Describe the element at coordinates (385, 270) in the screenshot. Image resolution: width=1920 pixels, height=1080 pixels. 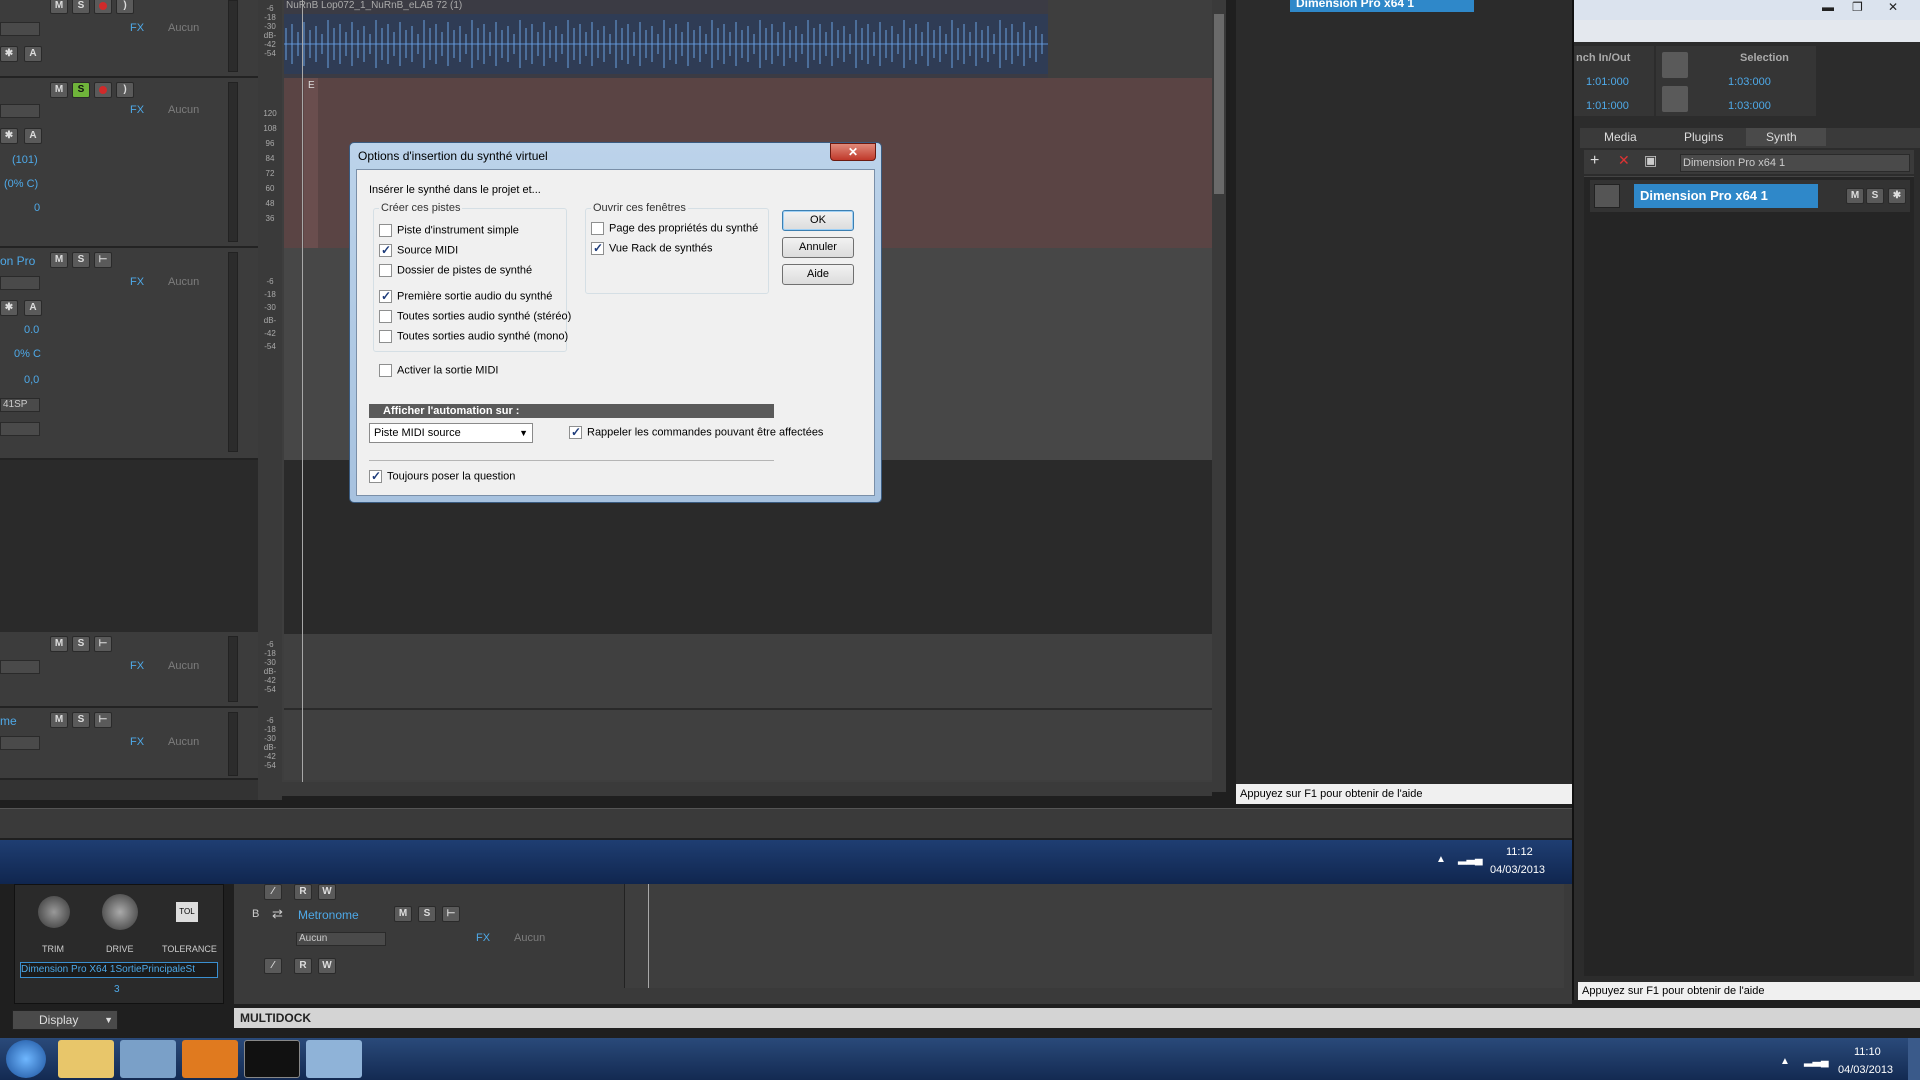
I see `checkbox-synth-folder` at that location.